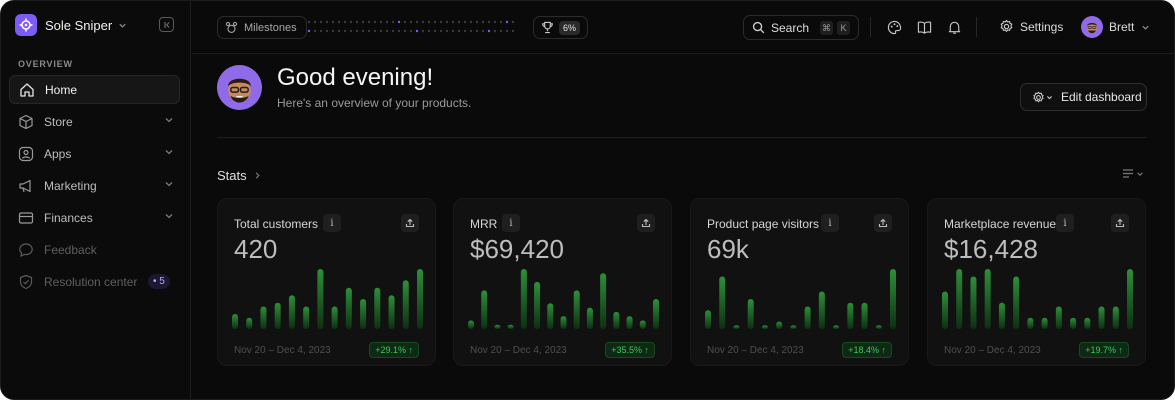 The image size is (1175, 400). Describe the element at coordinates (94, 89) in the screenshot. I see `sidebar-item-home: Home` at that location.